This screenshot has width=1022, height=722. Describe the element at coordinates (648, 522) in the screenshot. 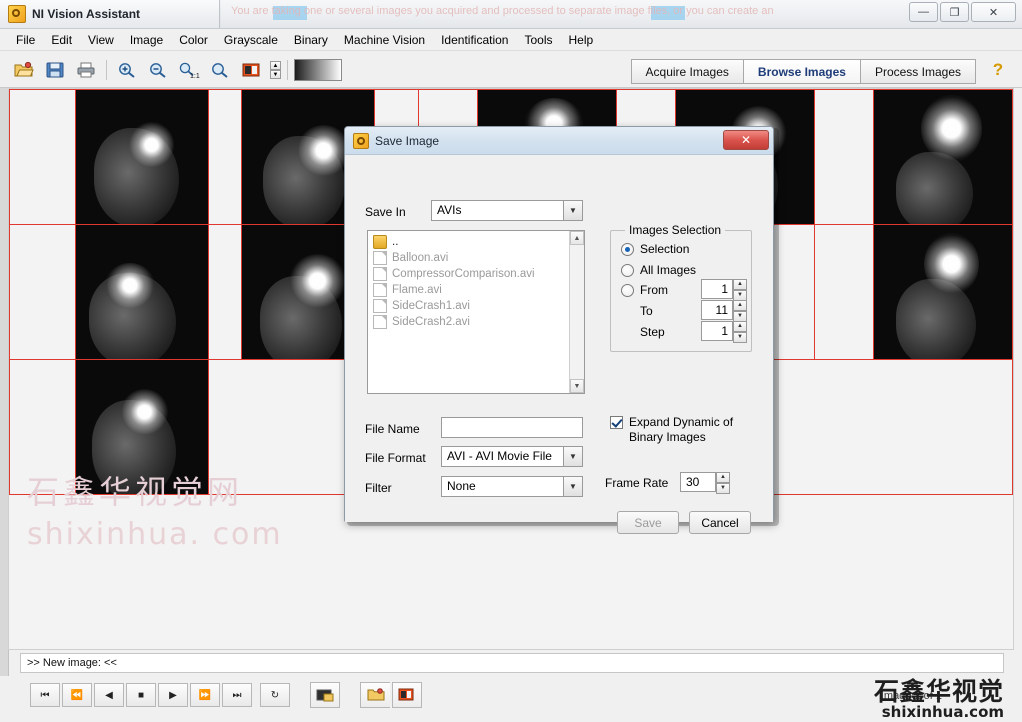

I see `save-button: Save` at that location.